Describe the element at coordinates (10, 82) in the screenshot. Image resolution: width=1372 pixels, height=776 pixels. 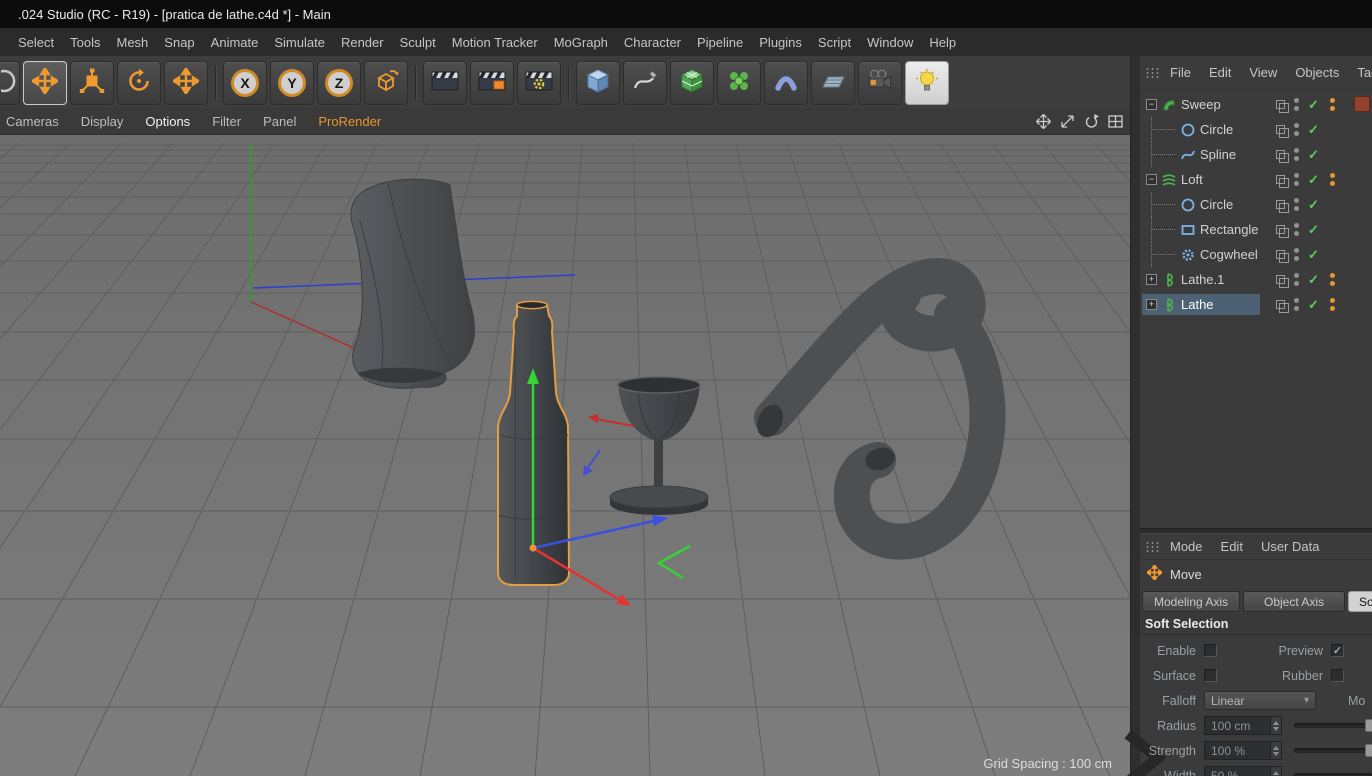
I see `undo-button` at that location.